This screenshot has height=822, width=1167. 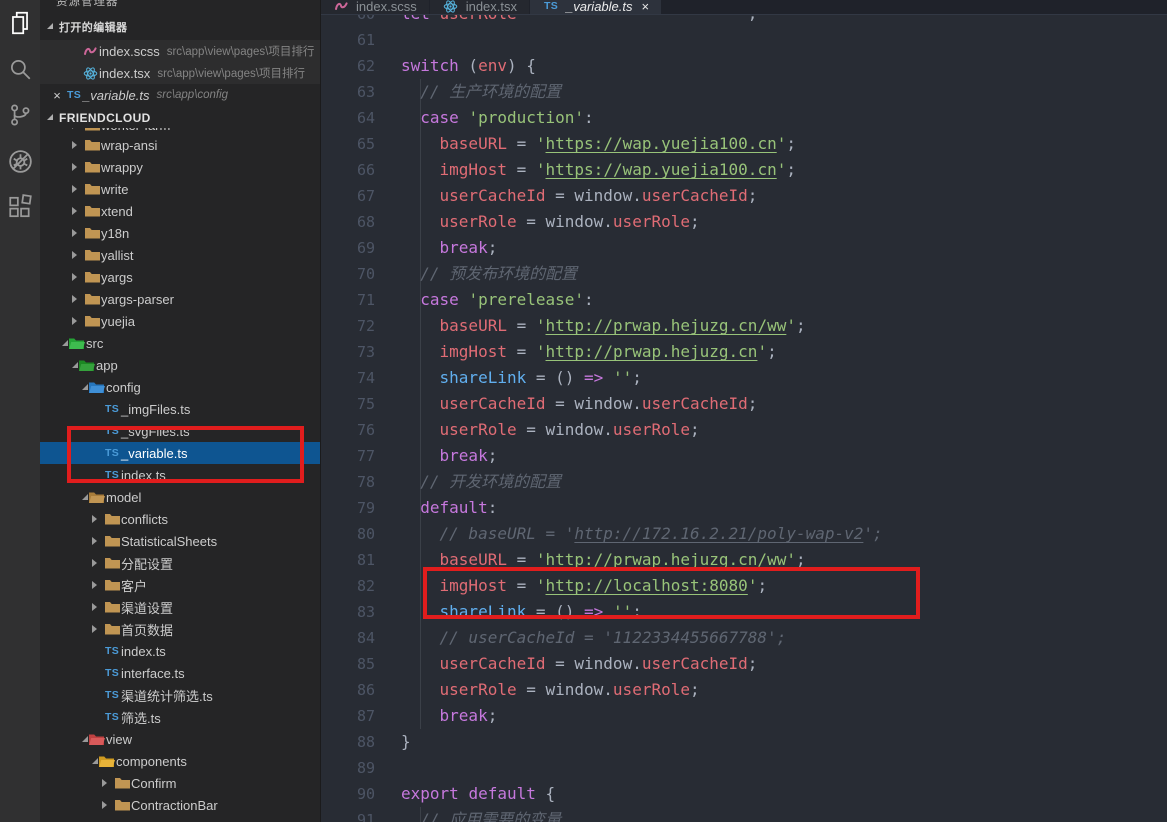 What do you see at coordinates (180, 27) in the screenshot?
I see `open-editors-header: 打开的编辑器` at bounding box center [180, 27].